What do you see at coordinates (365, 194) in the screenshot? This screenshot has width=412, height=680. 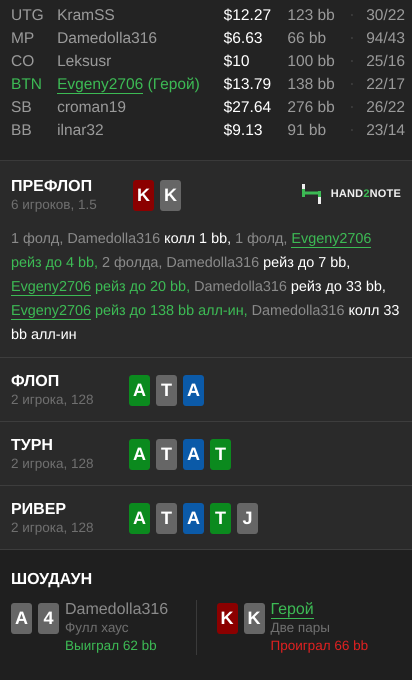 I see `logo-text: HAND2NOTE` at bounding box center [365, 194].